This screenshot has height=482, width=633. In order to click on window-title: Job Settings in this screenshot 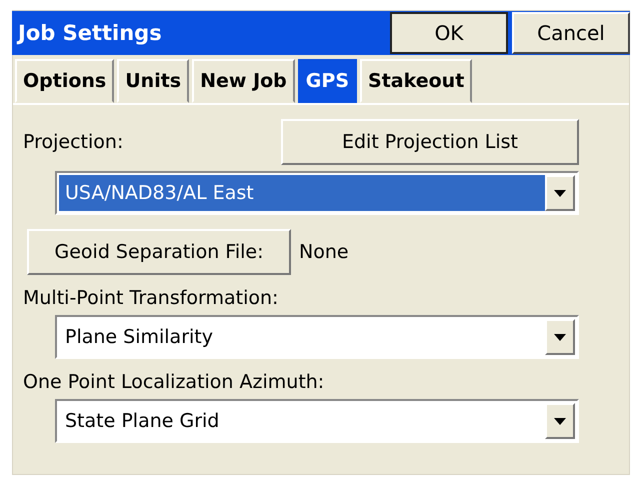, I will do `click(89, 33)`.